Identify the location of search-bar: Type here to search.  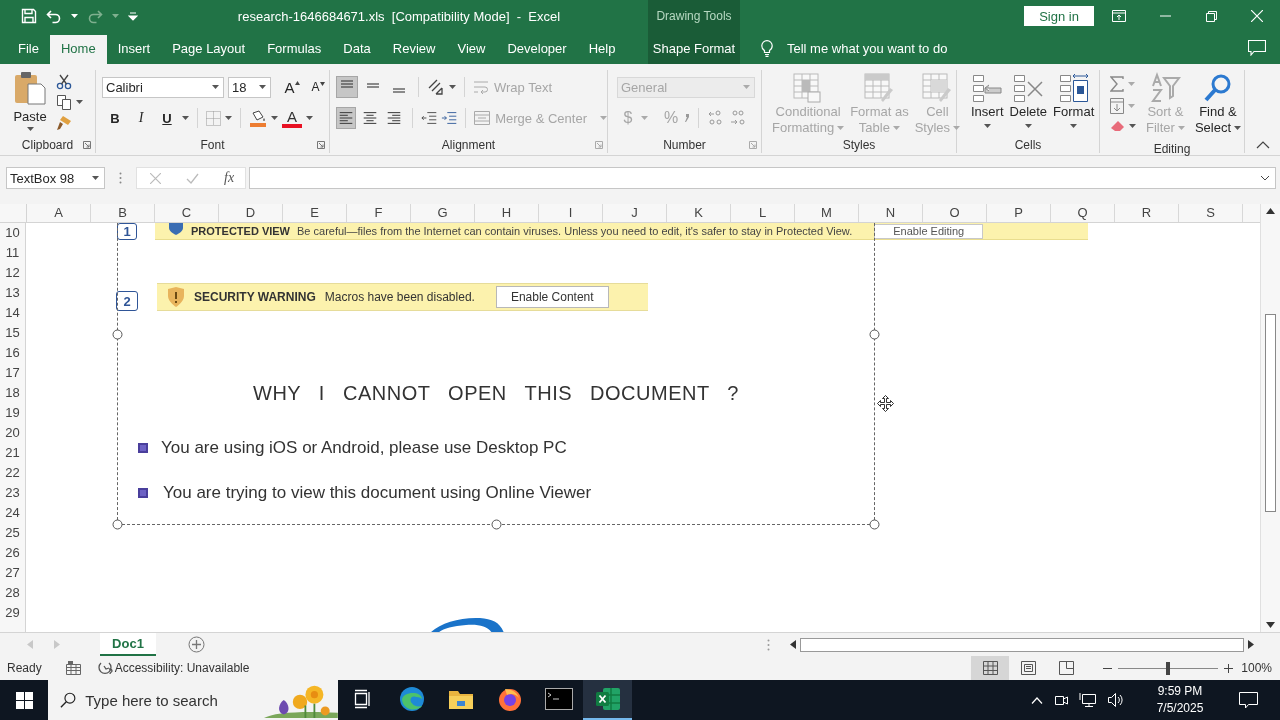
(193, 700).